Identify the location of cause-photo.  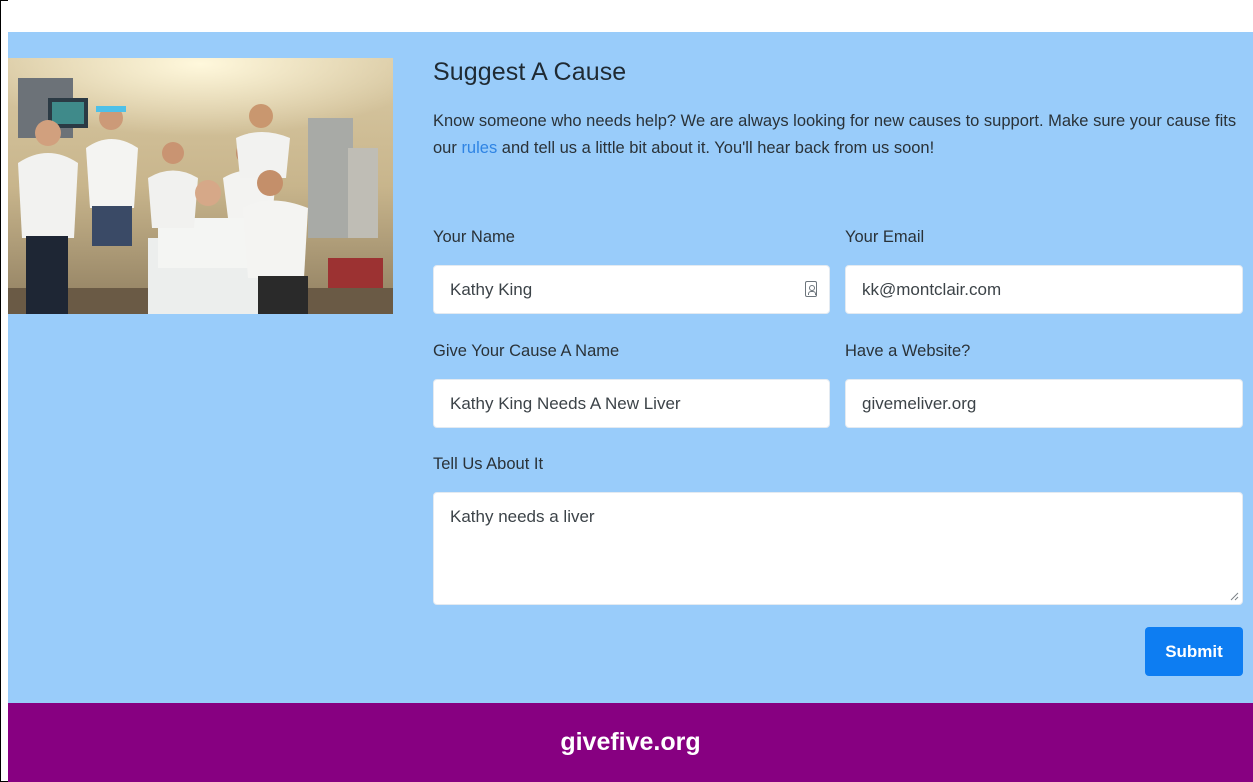
(200, 186).